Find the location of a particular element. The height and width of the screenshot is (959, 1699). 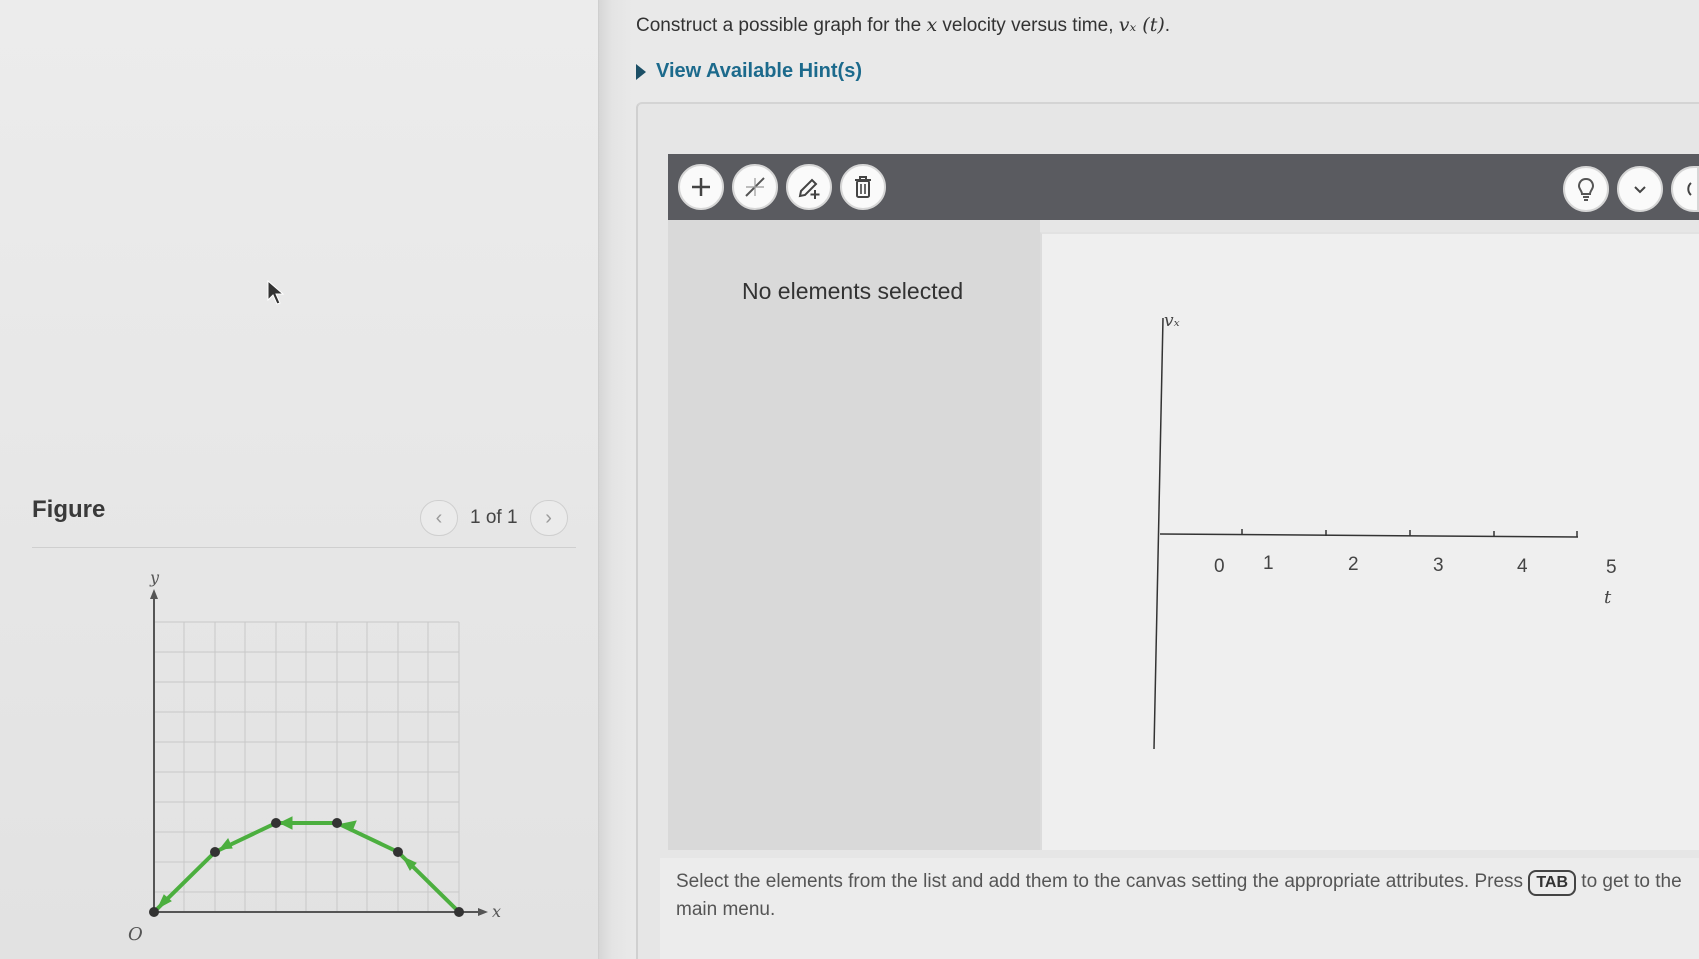

trash-icon is located at coordinates (863, 187).